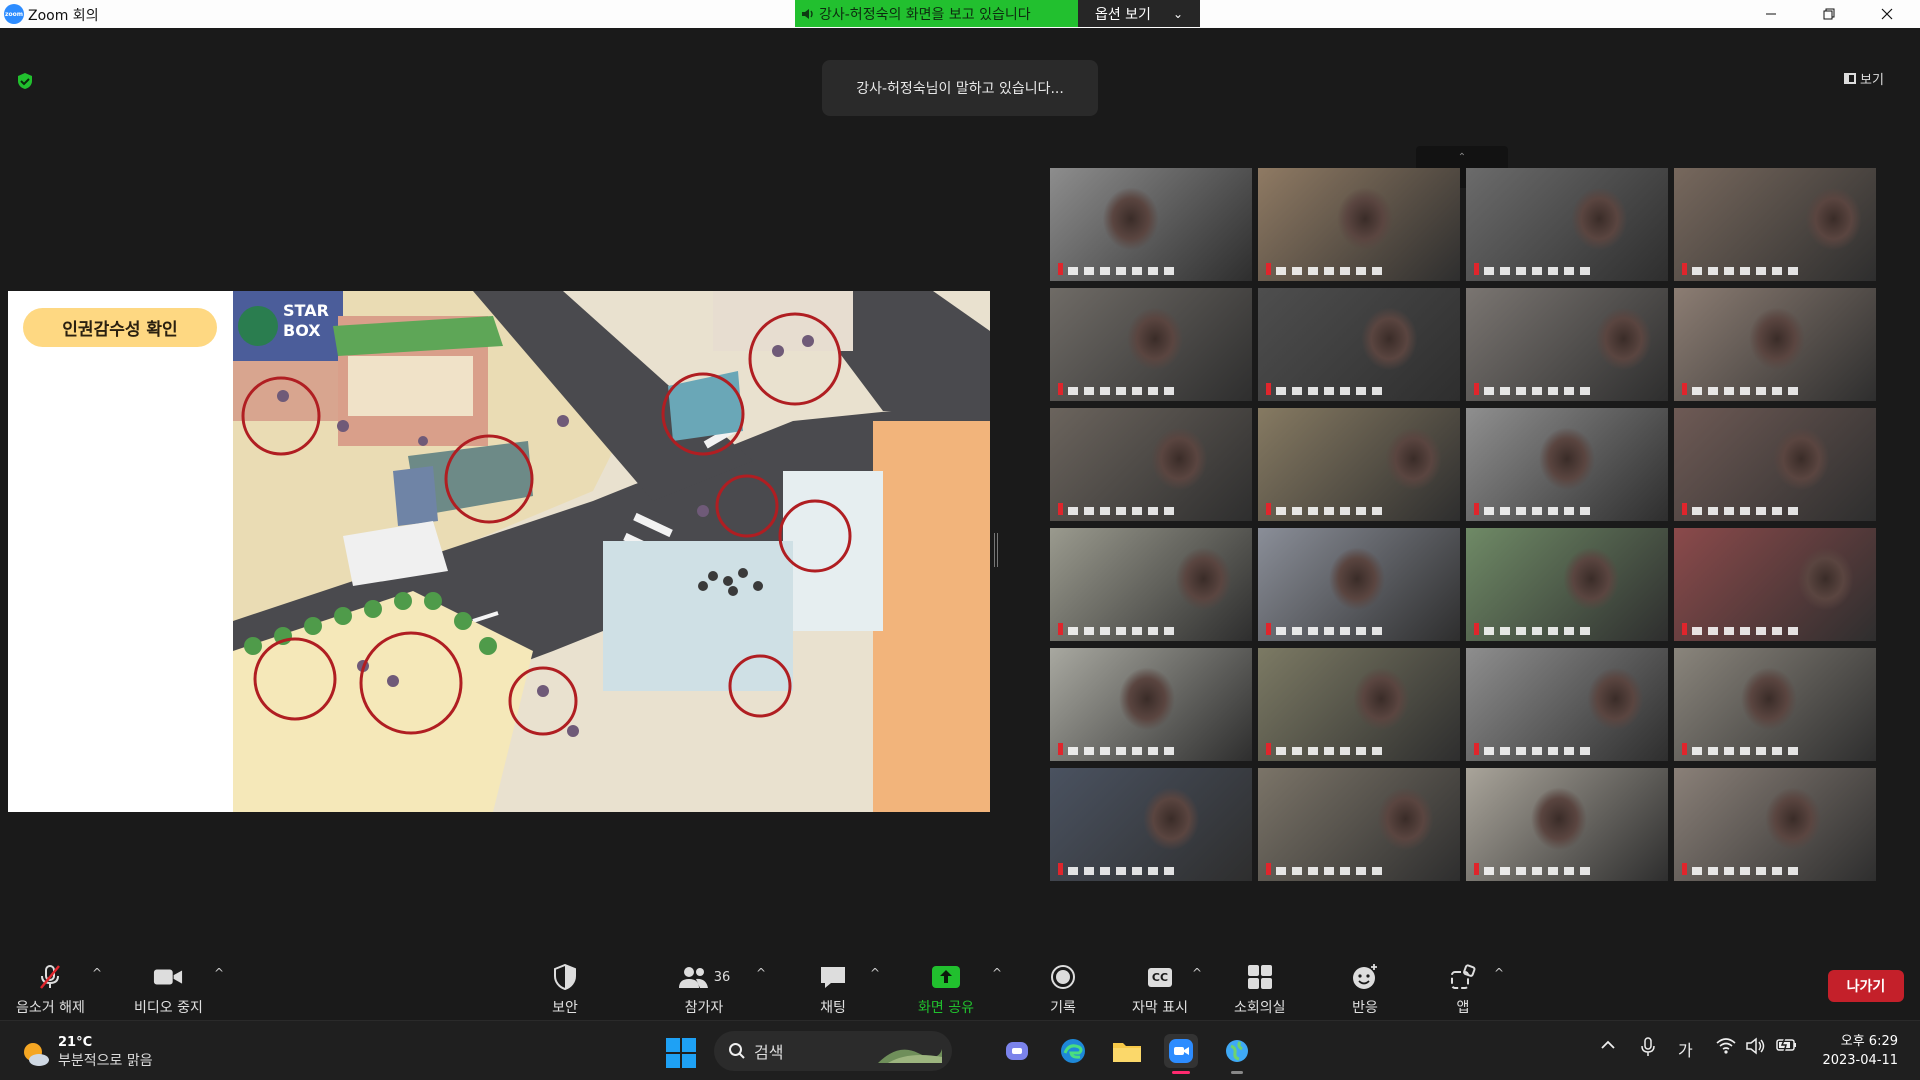 This screenshot has width=1920, height=1080. Describe the element at coordinates (1855, 1051) in the screenshot. I see `taskbar-clock: 오후 6:29 2023-04-11` at that location.